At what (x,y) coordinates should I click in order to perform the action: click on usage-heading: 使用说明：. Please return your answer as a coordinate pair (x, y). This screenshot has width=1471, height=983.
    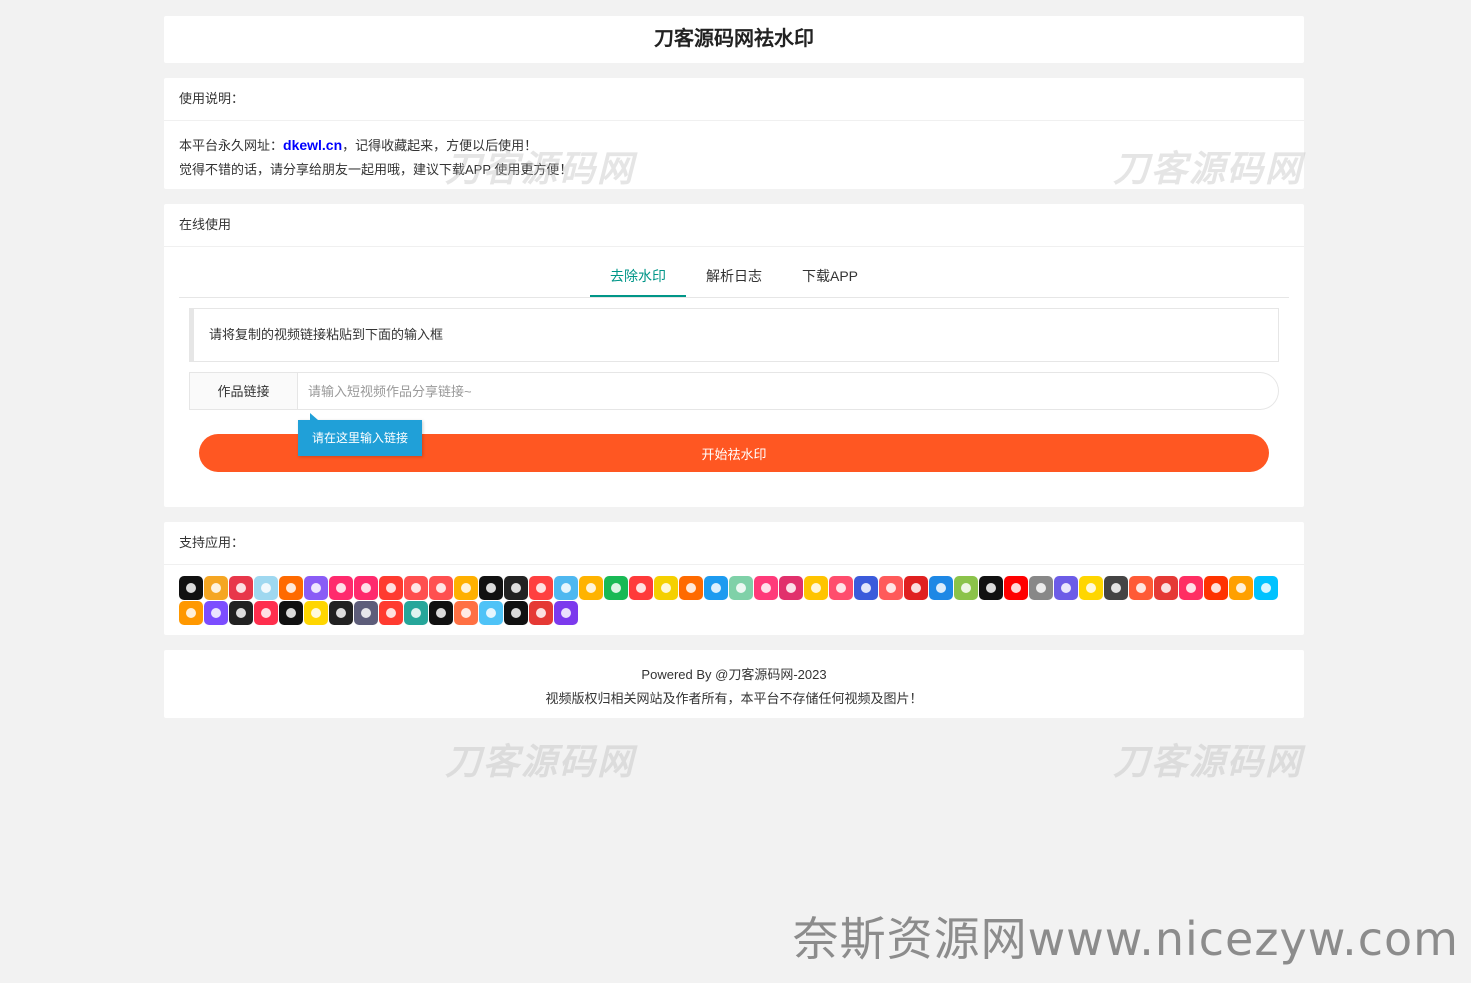
    Looking at the image, I should click on (734, 99).